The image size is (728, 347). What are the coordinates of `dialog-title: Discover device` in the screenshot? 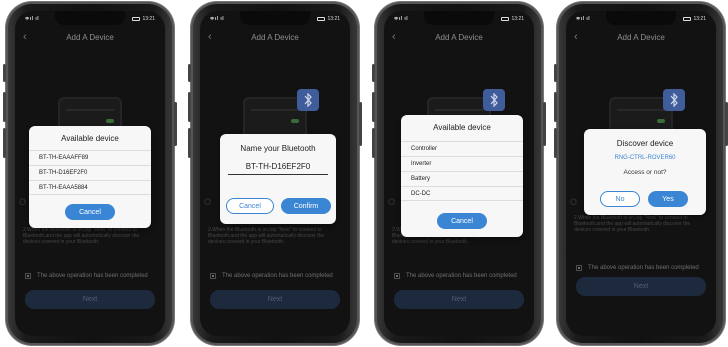 It's located at (645, 143).